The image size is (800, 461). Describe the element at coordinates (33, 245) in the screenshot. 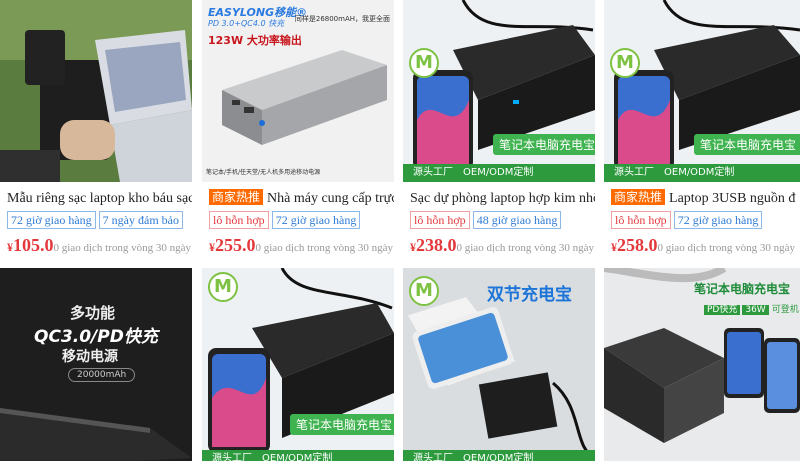

I see `price-value: 105.0` at that location.